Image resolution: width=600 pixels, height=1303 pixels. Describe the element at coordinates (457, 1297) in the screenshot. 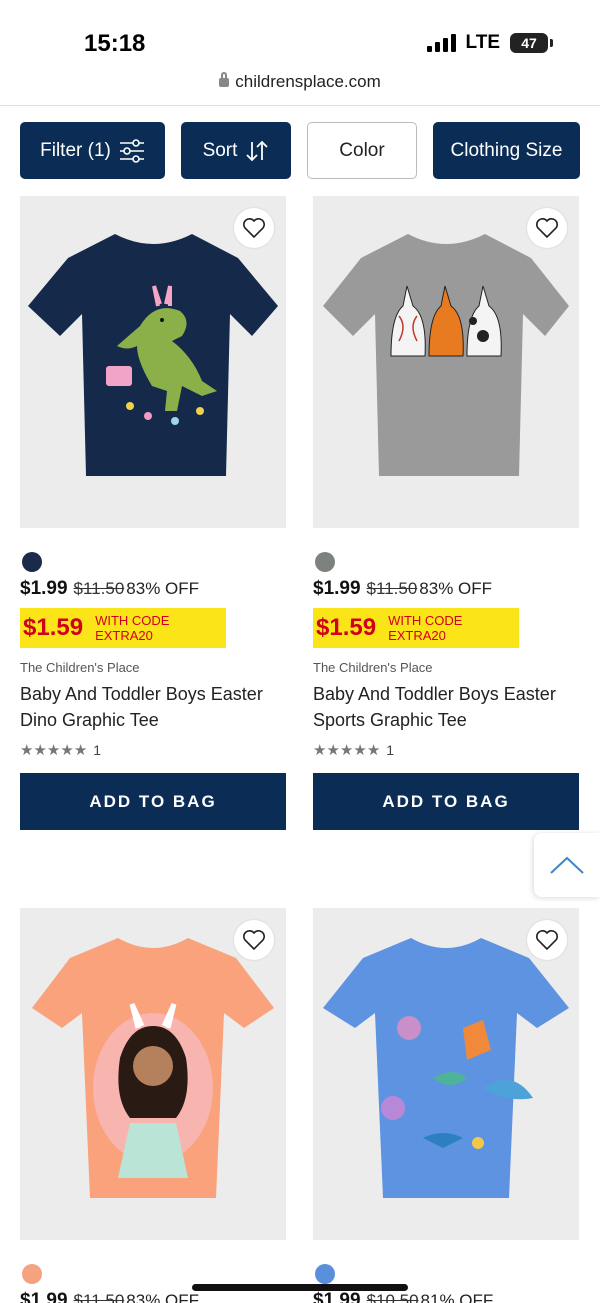

I see `discount-label: 81% OFF` at that location.